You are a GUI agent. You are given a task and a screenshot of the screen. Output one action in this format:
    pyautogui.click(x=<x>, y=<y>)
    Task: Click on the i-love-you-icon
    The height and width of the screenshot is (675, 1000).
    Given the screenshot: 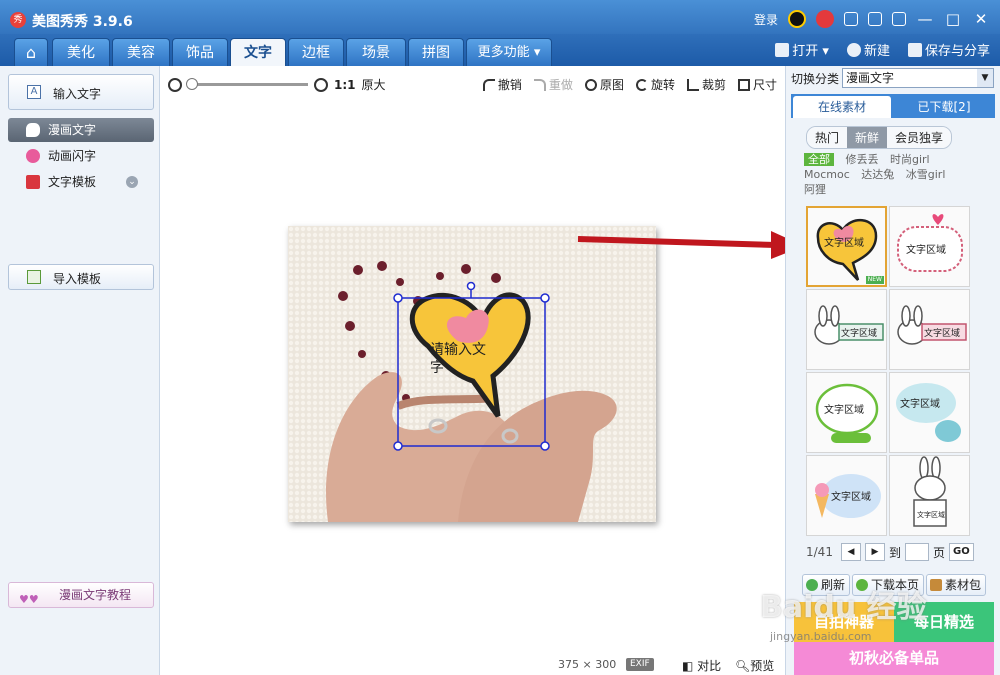 What is the action you would take?
    pyautogui.click(x=33, y=182)
    